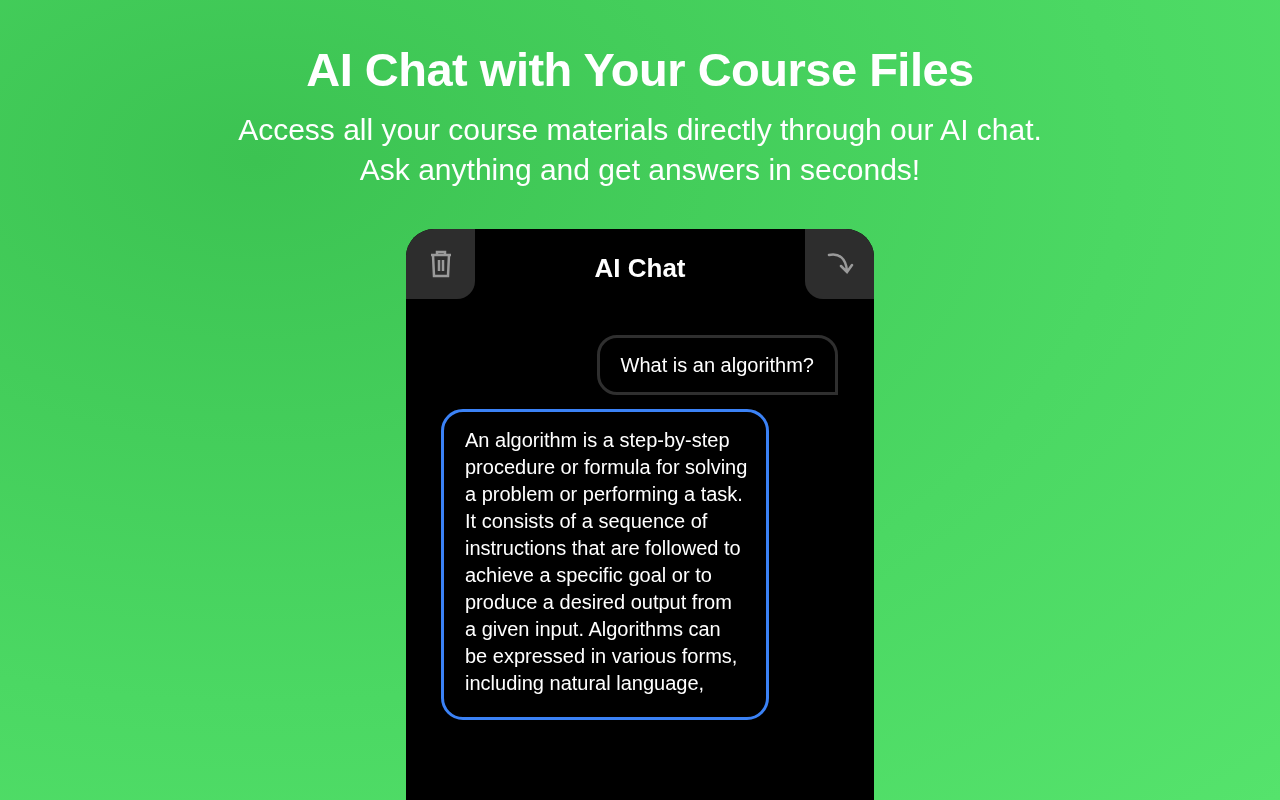 This screenshot has height=800, width=1280. I want to click on delete-button, so click(440, 264).